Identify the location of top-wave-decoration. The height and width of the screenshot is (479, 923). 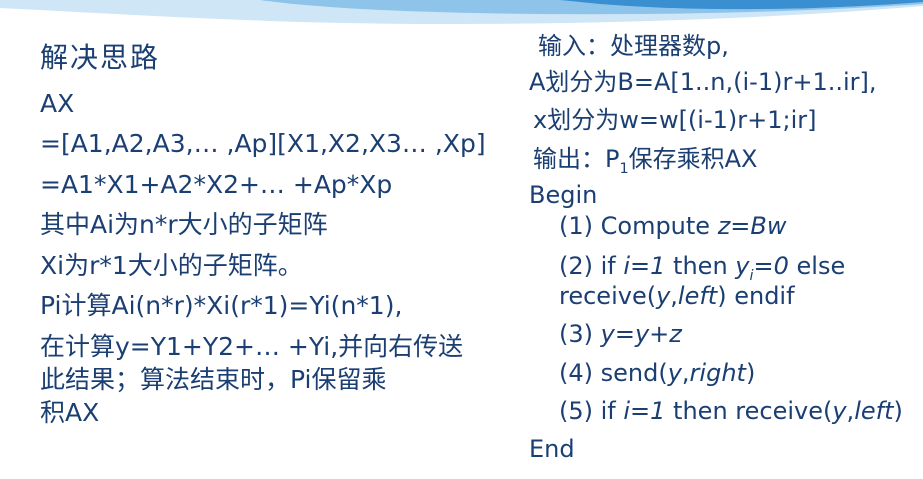
(461, 12).